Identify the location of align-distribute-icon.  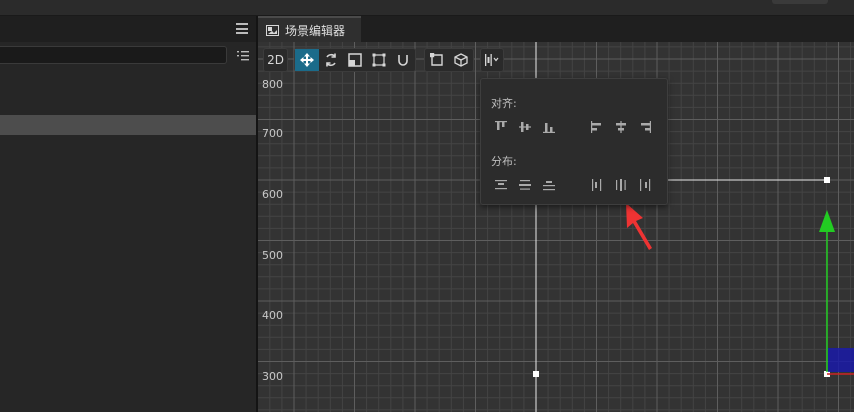
(492, 60).